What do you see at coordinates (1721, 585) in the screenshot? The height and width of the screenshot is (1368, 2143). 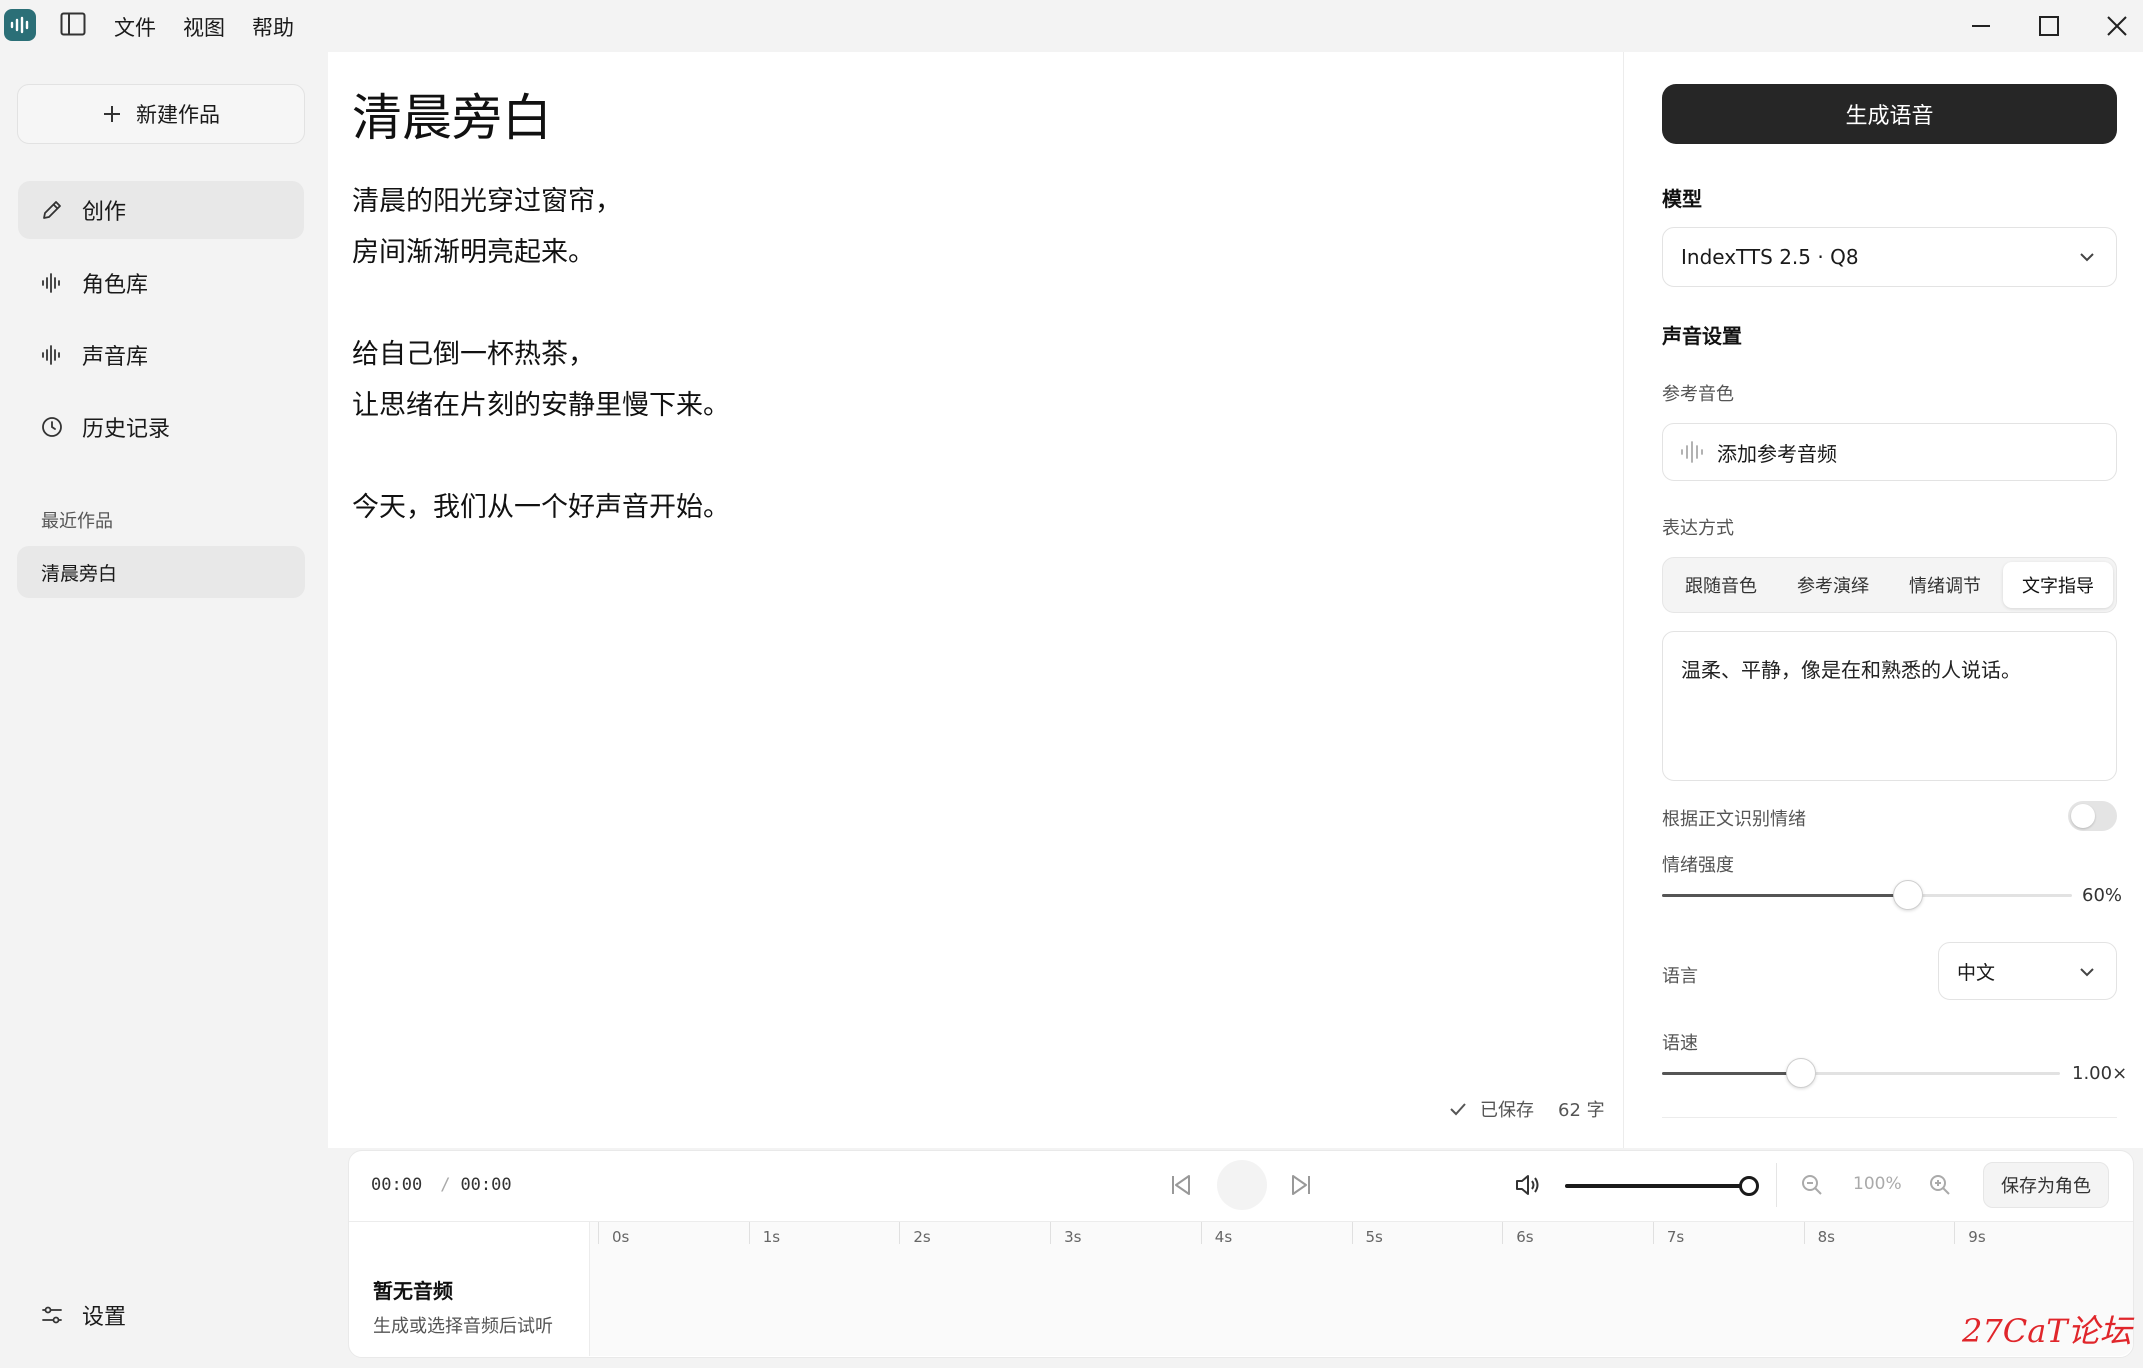 I see `tab-follow-timbre: 跟随音色` at bounding box center [1721, 585].